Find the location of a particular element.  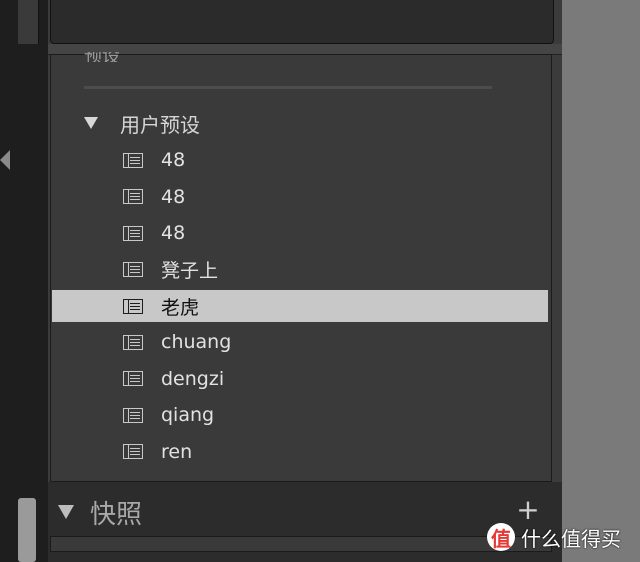

scrolled-section-label: 预设 is located at coordinates (129, 57).